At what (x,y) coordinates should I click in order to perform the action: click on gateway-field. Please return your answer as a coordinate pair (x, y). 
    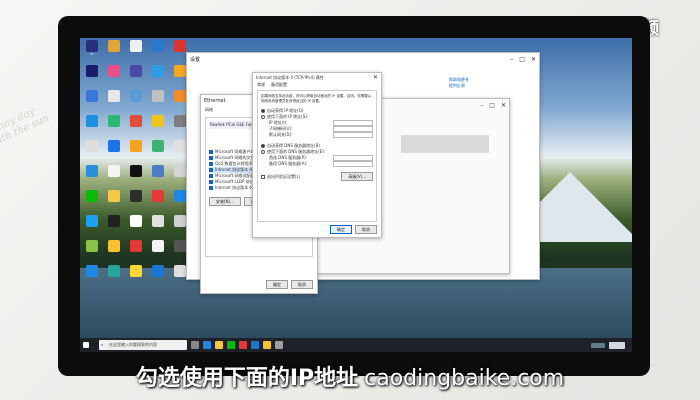
    Looking at the image, I should click on (353, 135).